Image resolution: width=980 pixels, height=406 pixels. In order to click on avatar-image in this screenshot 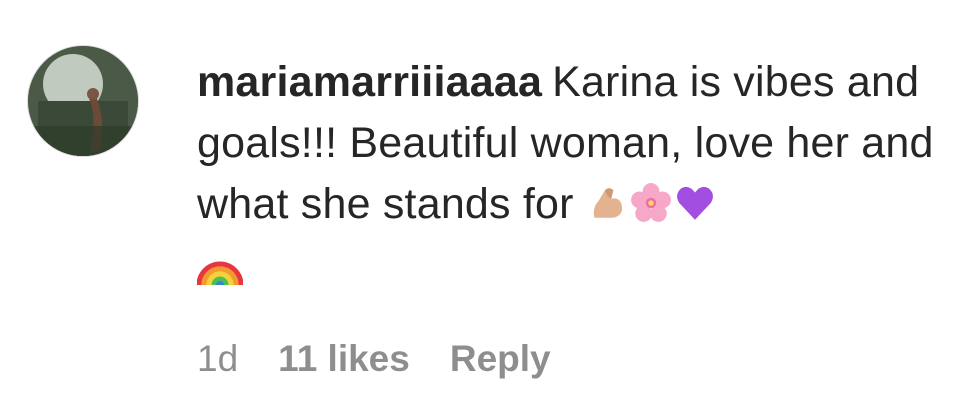, I will do `click(83, 101)`.